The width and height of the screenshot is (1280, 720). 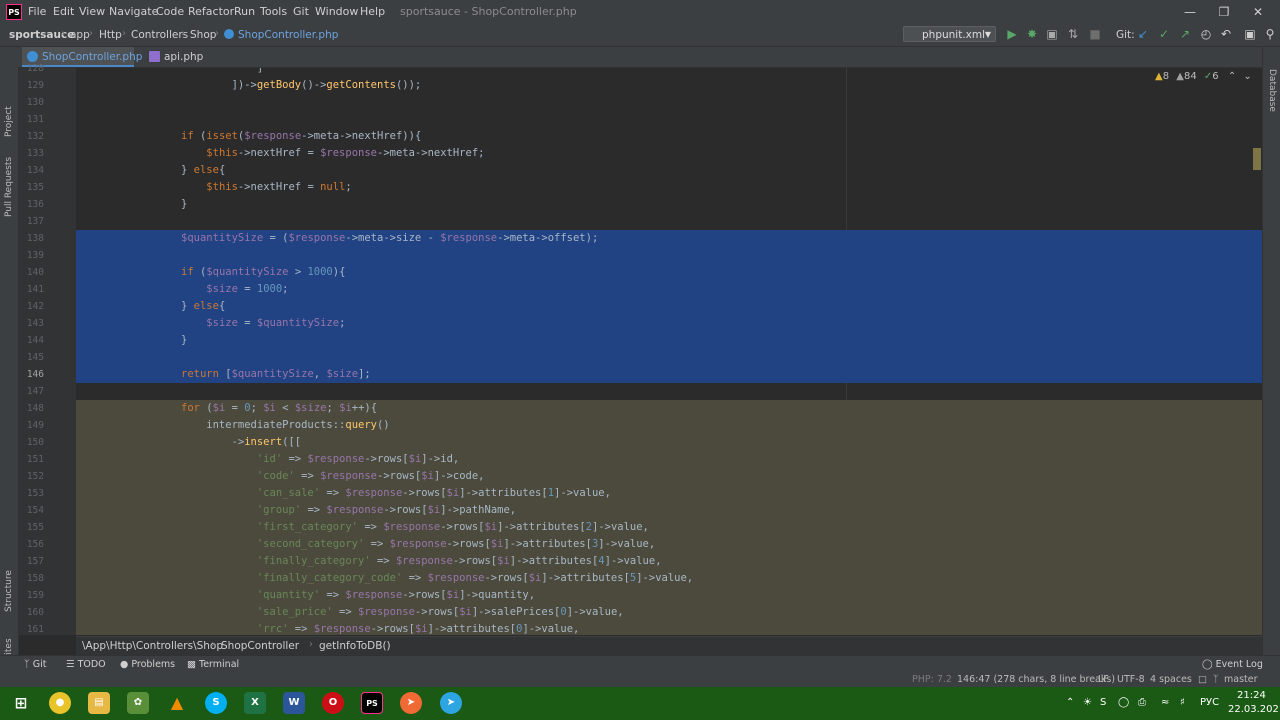 I want to click on breadcrumb-shop: Shop, so click(x=203, y=35).